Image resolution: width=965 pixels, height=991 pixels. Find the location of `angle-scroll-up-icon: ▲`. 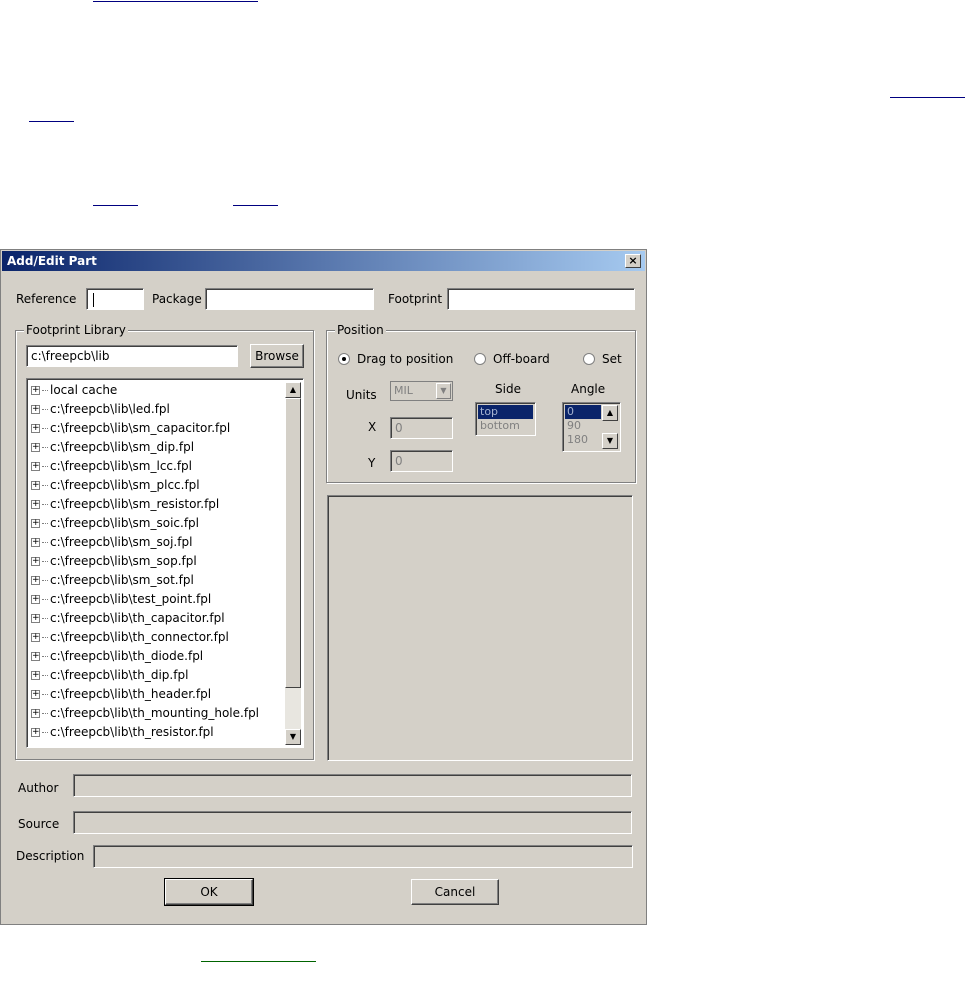

angle-scroll-up-icon: ▲ is located at coordinates (610, 413).